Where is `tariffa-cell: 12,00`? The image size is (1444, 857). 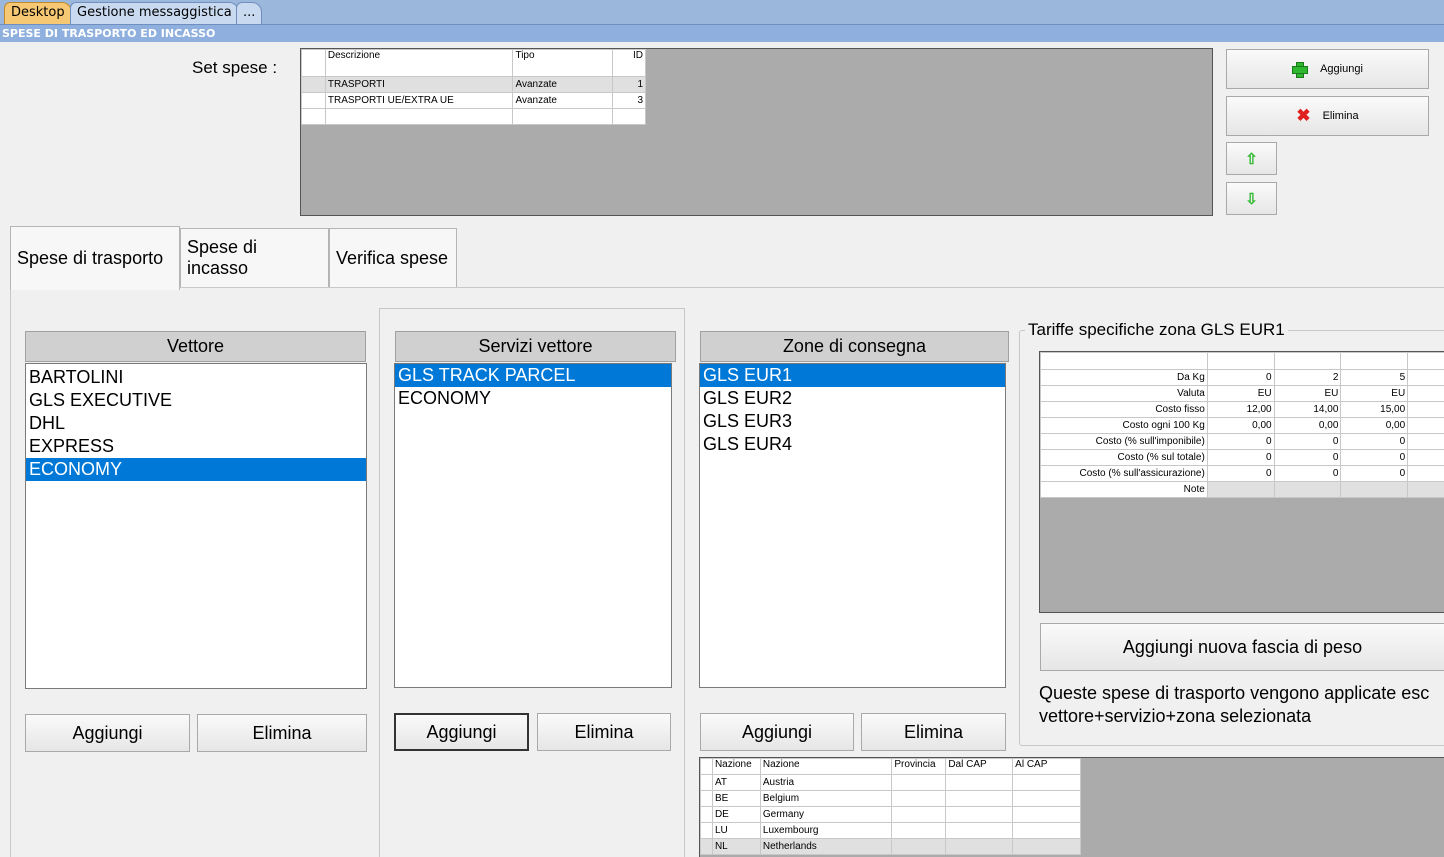
tariffa-cell: 12,00 is located at coordinates (1240, 409).